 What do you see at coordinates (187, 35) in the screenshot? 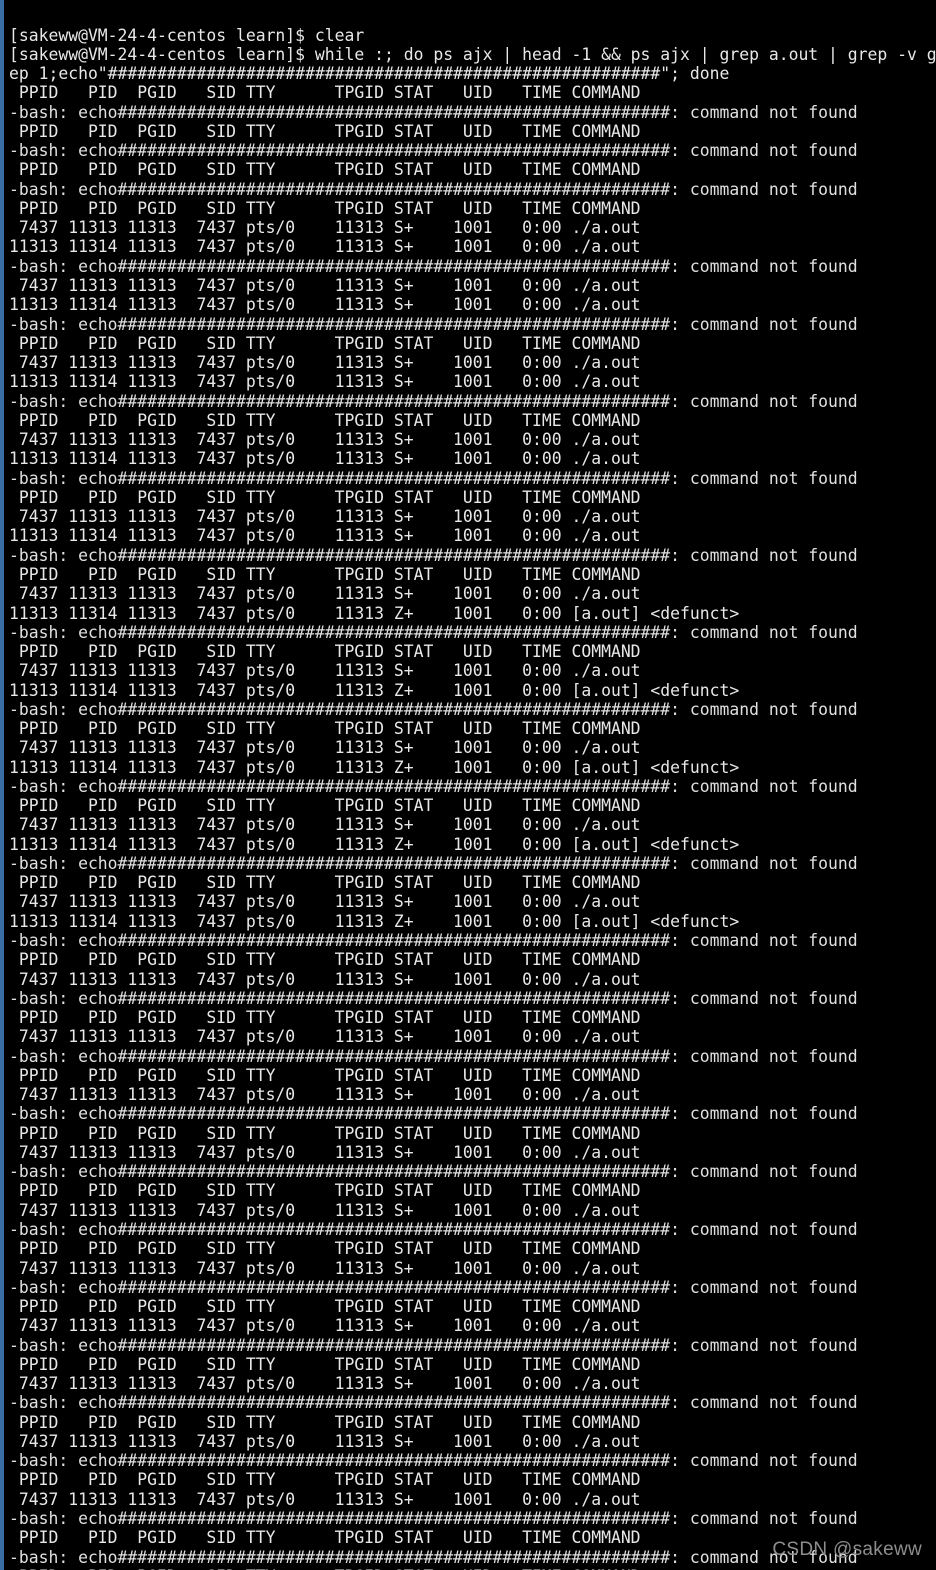
I see `terminal-command-line: [sakeww@VM-24-4-centos learn]$ clear` at bounding box center [187, 35].